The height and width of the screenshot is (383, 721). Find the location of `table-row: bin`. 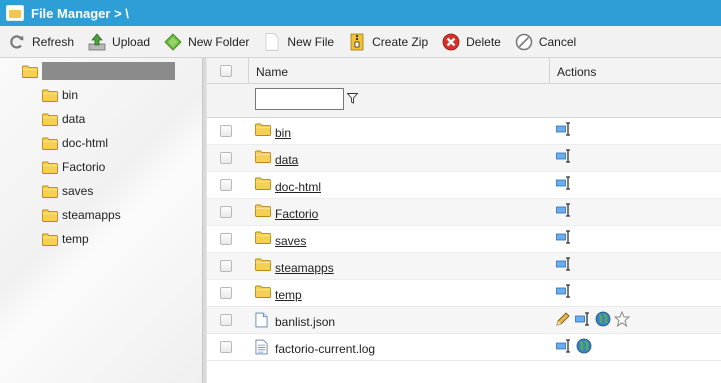

table-row: bin is located at coordinates (464, 131).